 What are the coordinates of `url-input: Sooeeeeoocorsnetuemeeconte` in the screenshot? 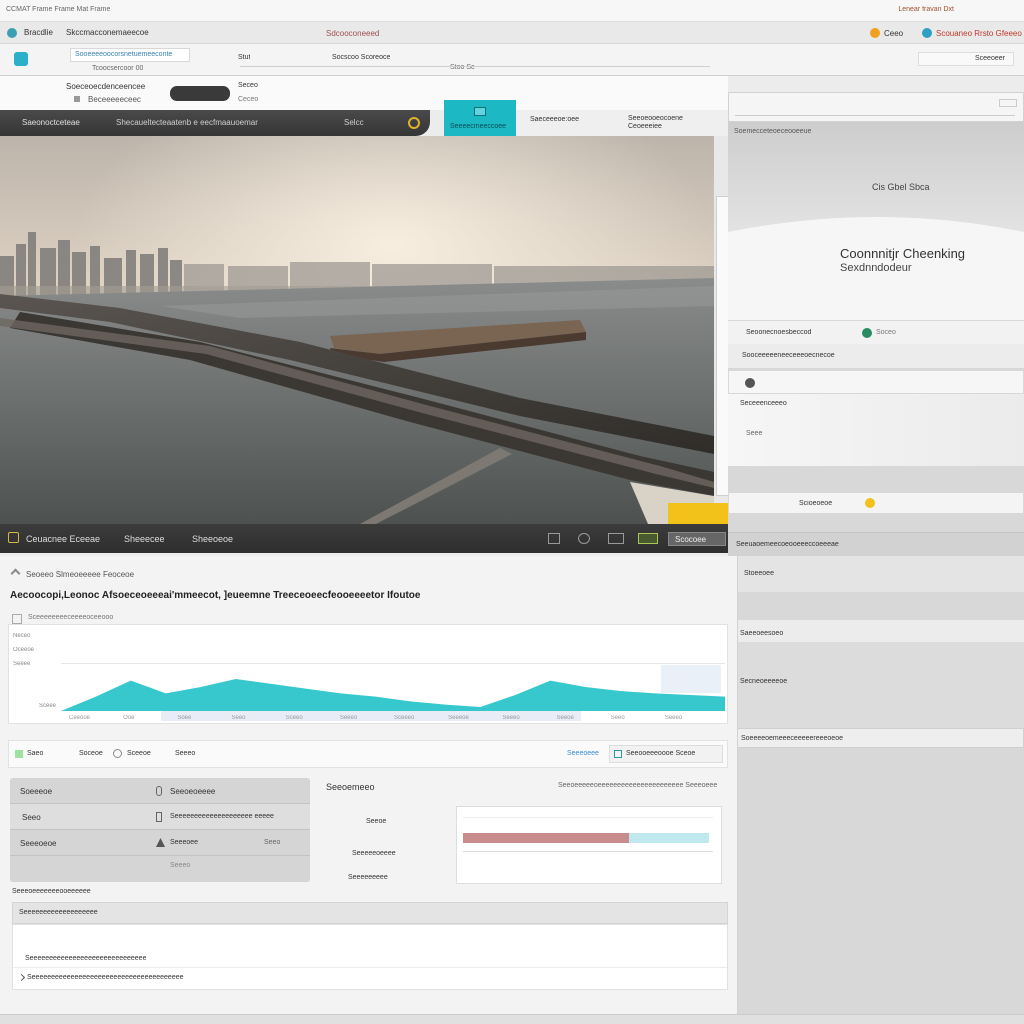 It's located at (130, 55).